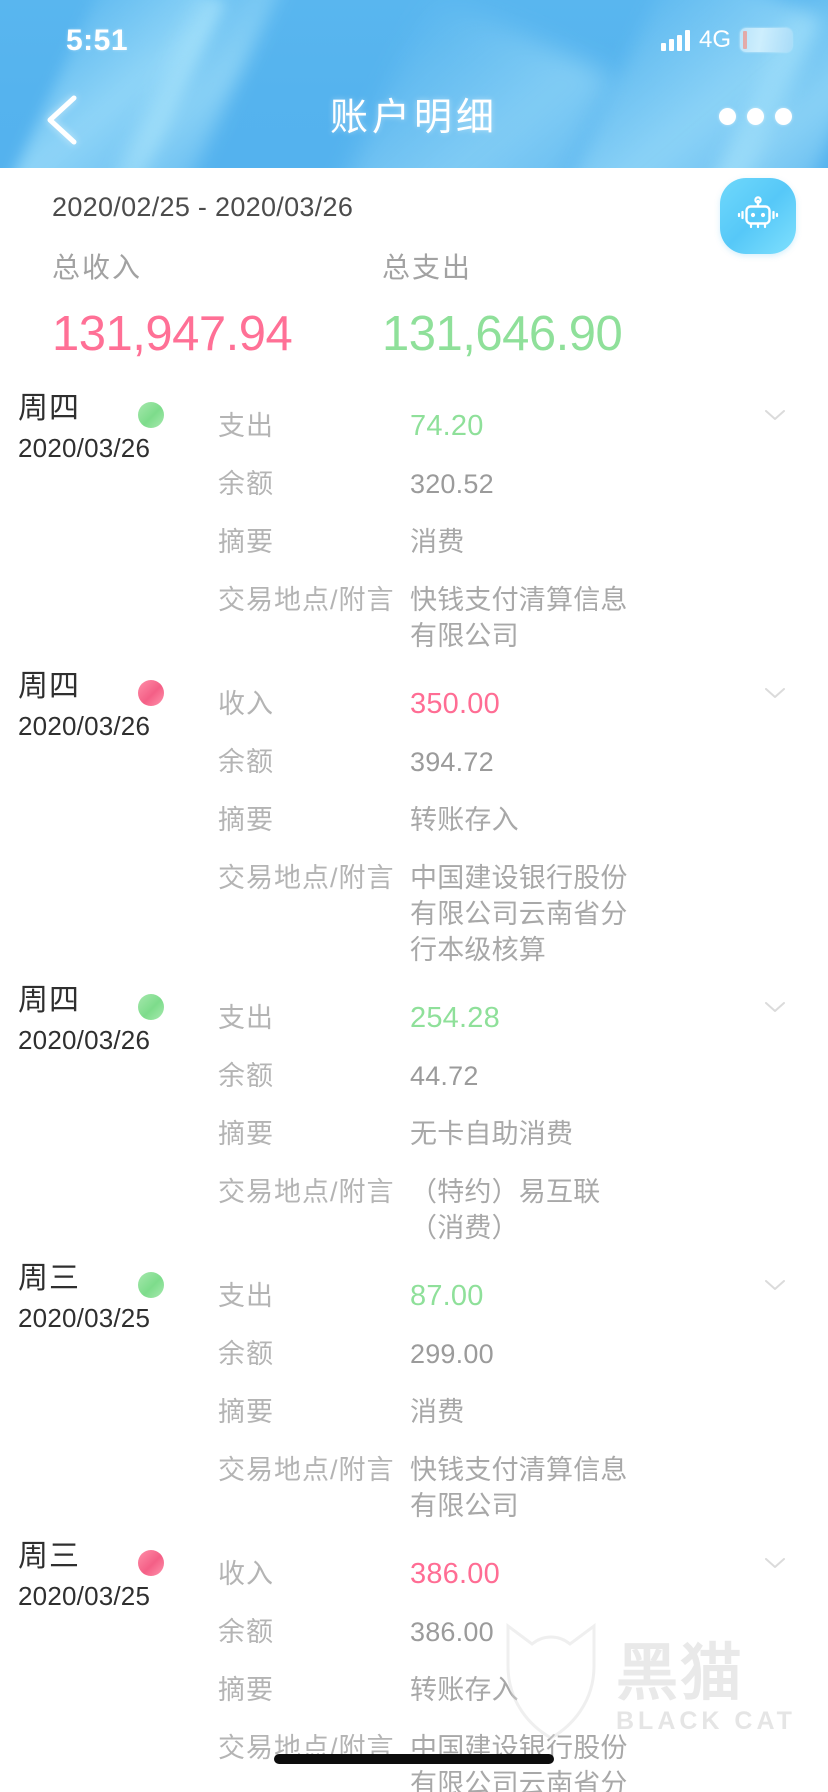  Describe the element at coordinates (447, 426) in the screenshot. I see `transaction-amount: 74.20` at that location.